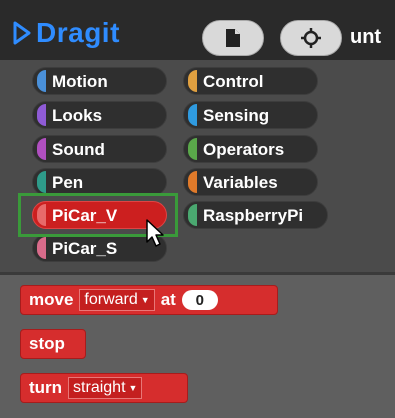 This screenshot has height=418, width=395. Describe the element at coordinates (85, 248) in the screenshot. I see `category-label: PiCar_S` at that location.